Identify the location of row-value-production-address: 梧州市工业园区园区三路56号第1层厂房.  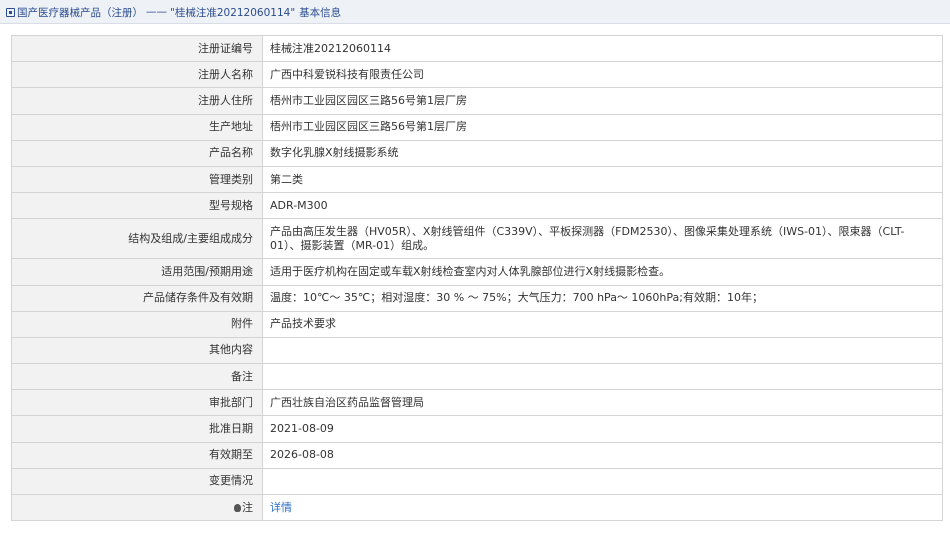
(602, 127).